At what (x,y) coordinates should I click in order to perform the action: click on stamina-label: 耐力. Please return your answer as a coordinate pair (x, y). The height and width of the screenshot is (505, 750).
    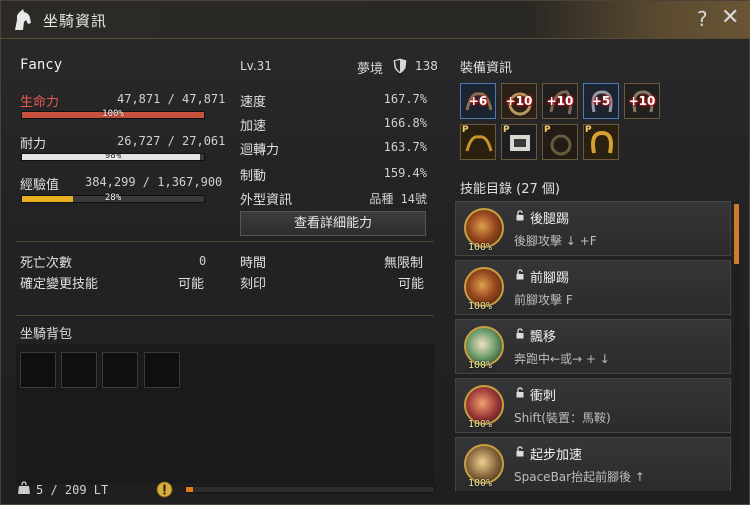
    Looking at the image, I should click on (33, 144).